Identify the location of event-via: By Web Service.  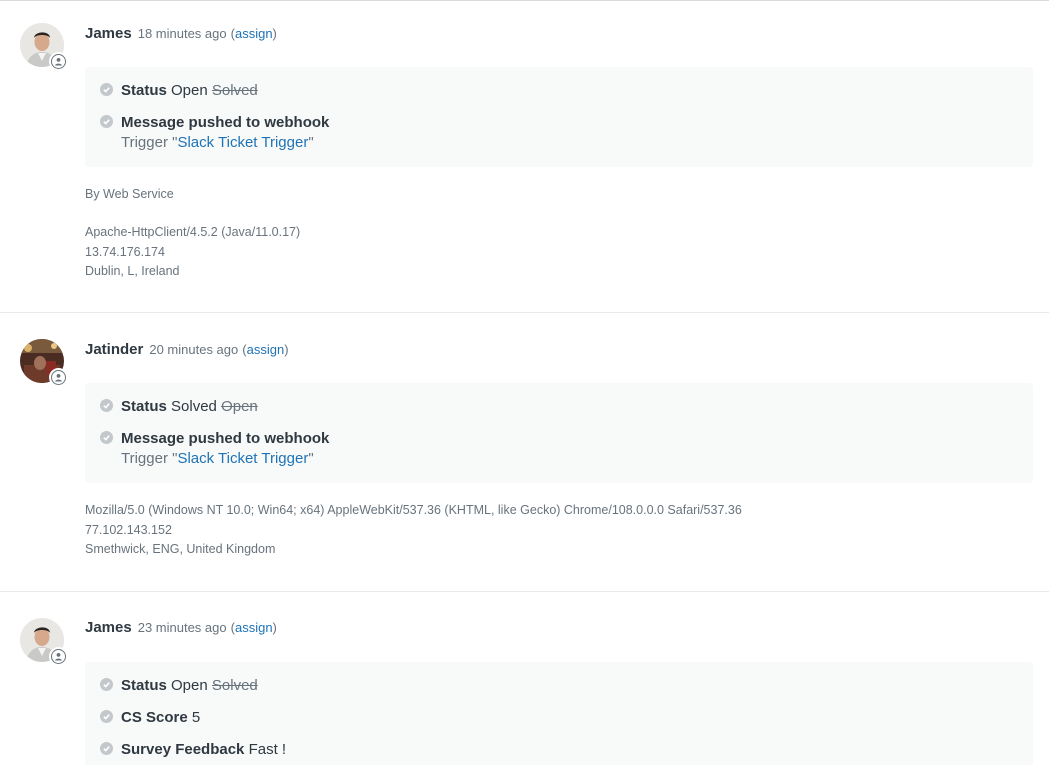
(129, 194).